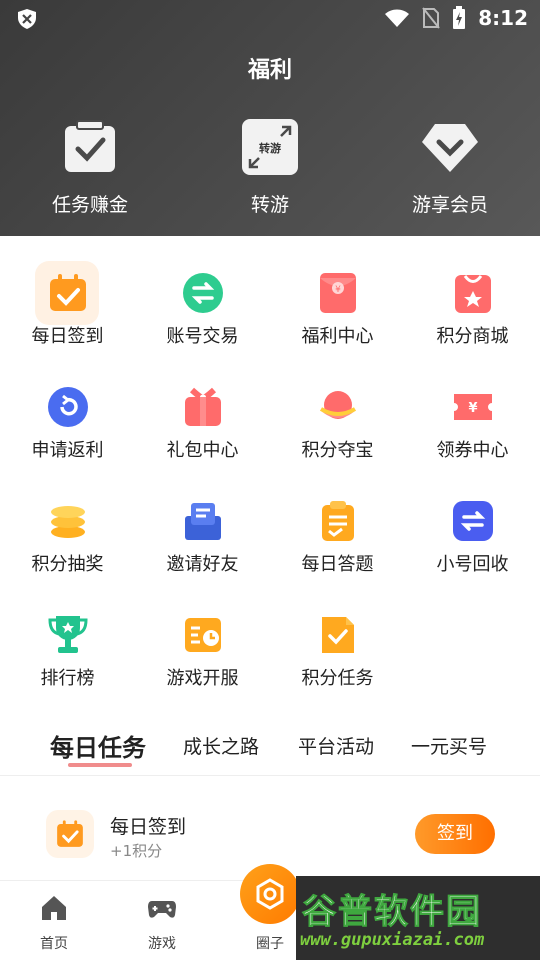 The image size is (540, 960). I want to click on grid-item-invite-friends: 邀请好友, so click(202, 521).